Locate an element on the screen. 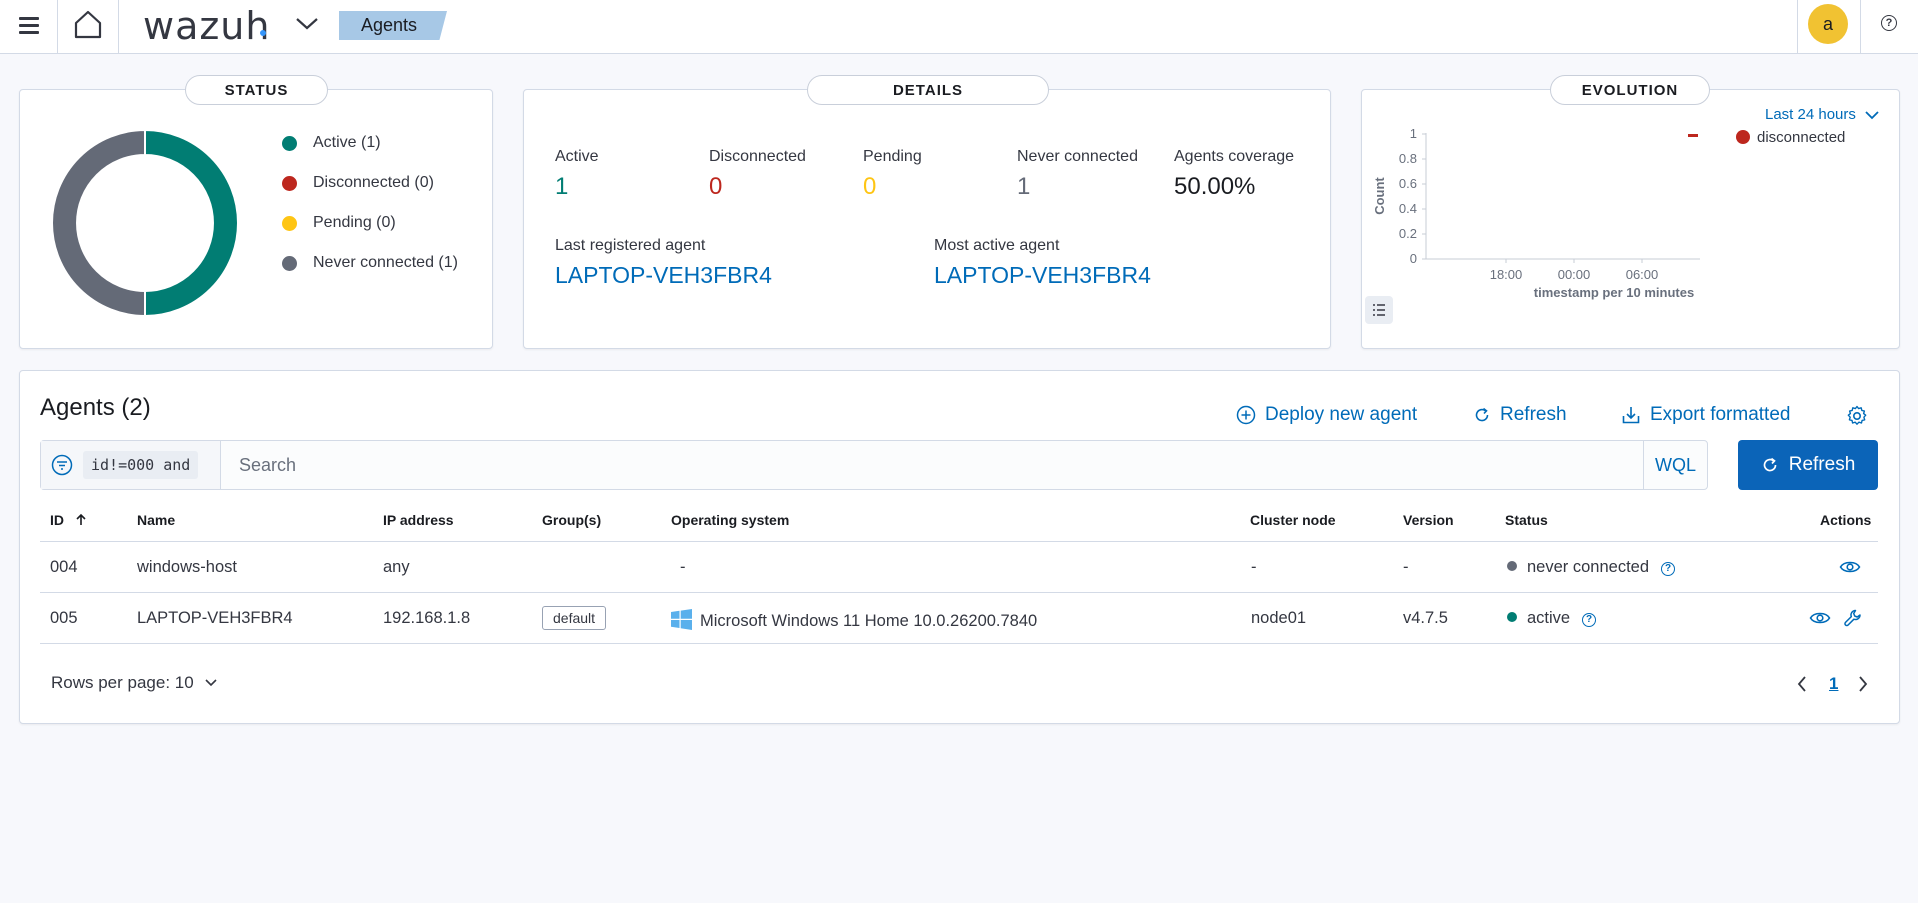 The width and height of the screenshot is (1918, 903). download-icon is located at coordinates (1631, 415).